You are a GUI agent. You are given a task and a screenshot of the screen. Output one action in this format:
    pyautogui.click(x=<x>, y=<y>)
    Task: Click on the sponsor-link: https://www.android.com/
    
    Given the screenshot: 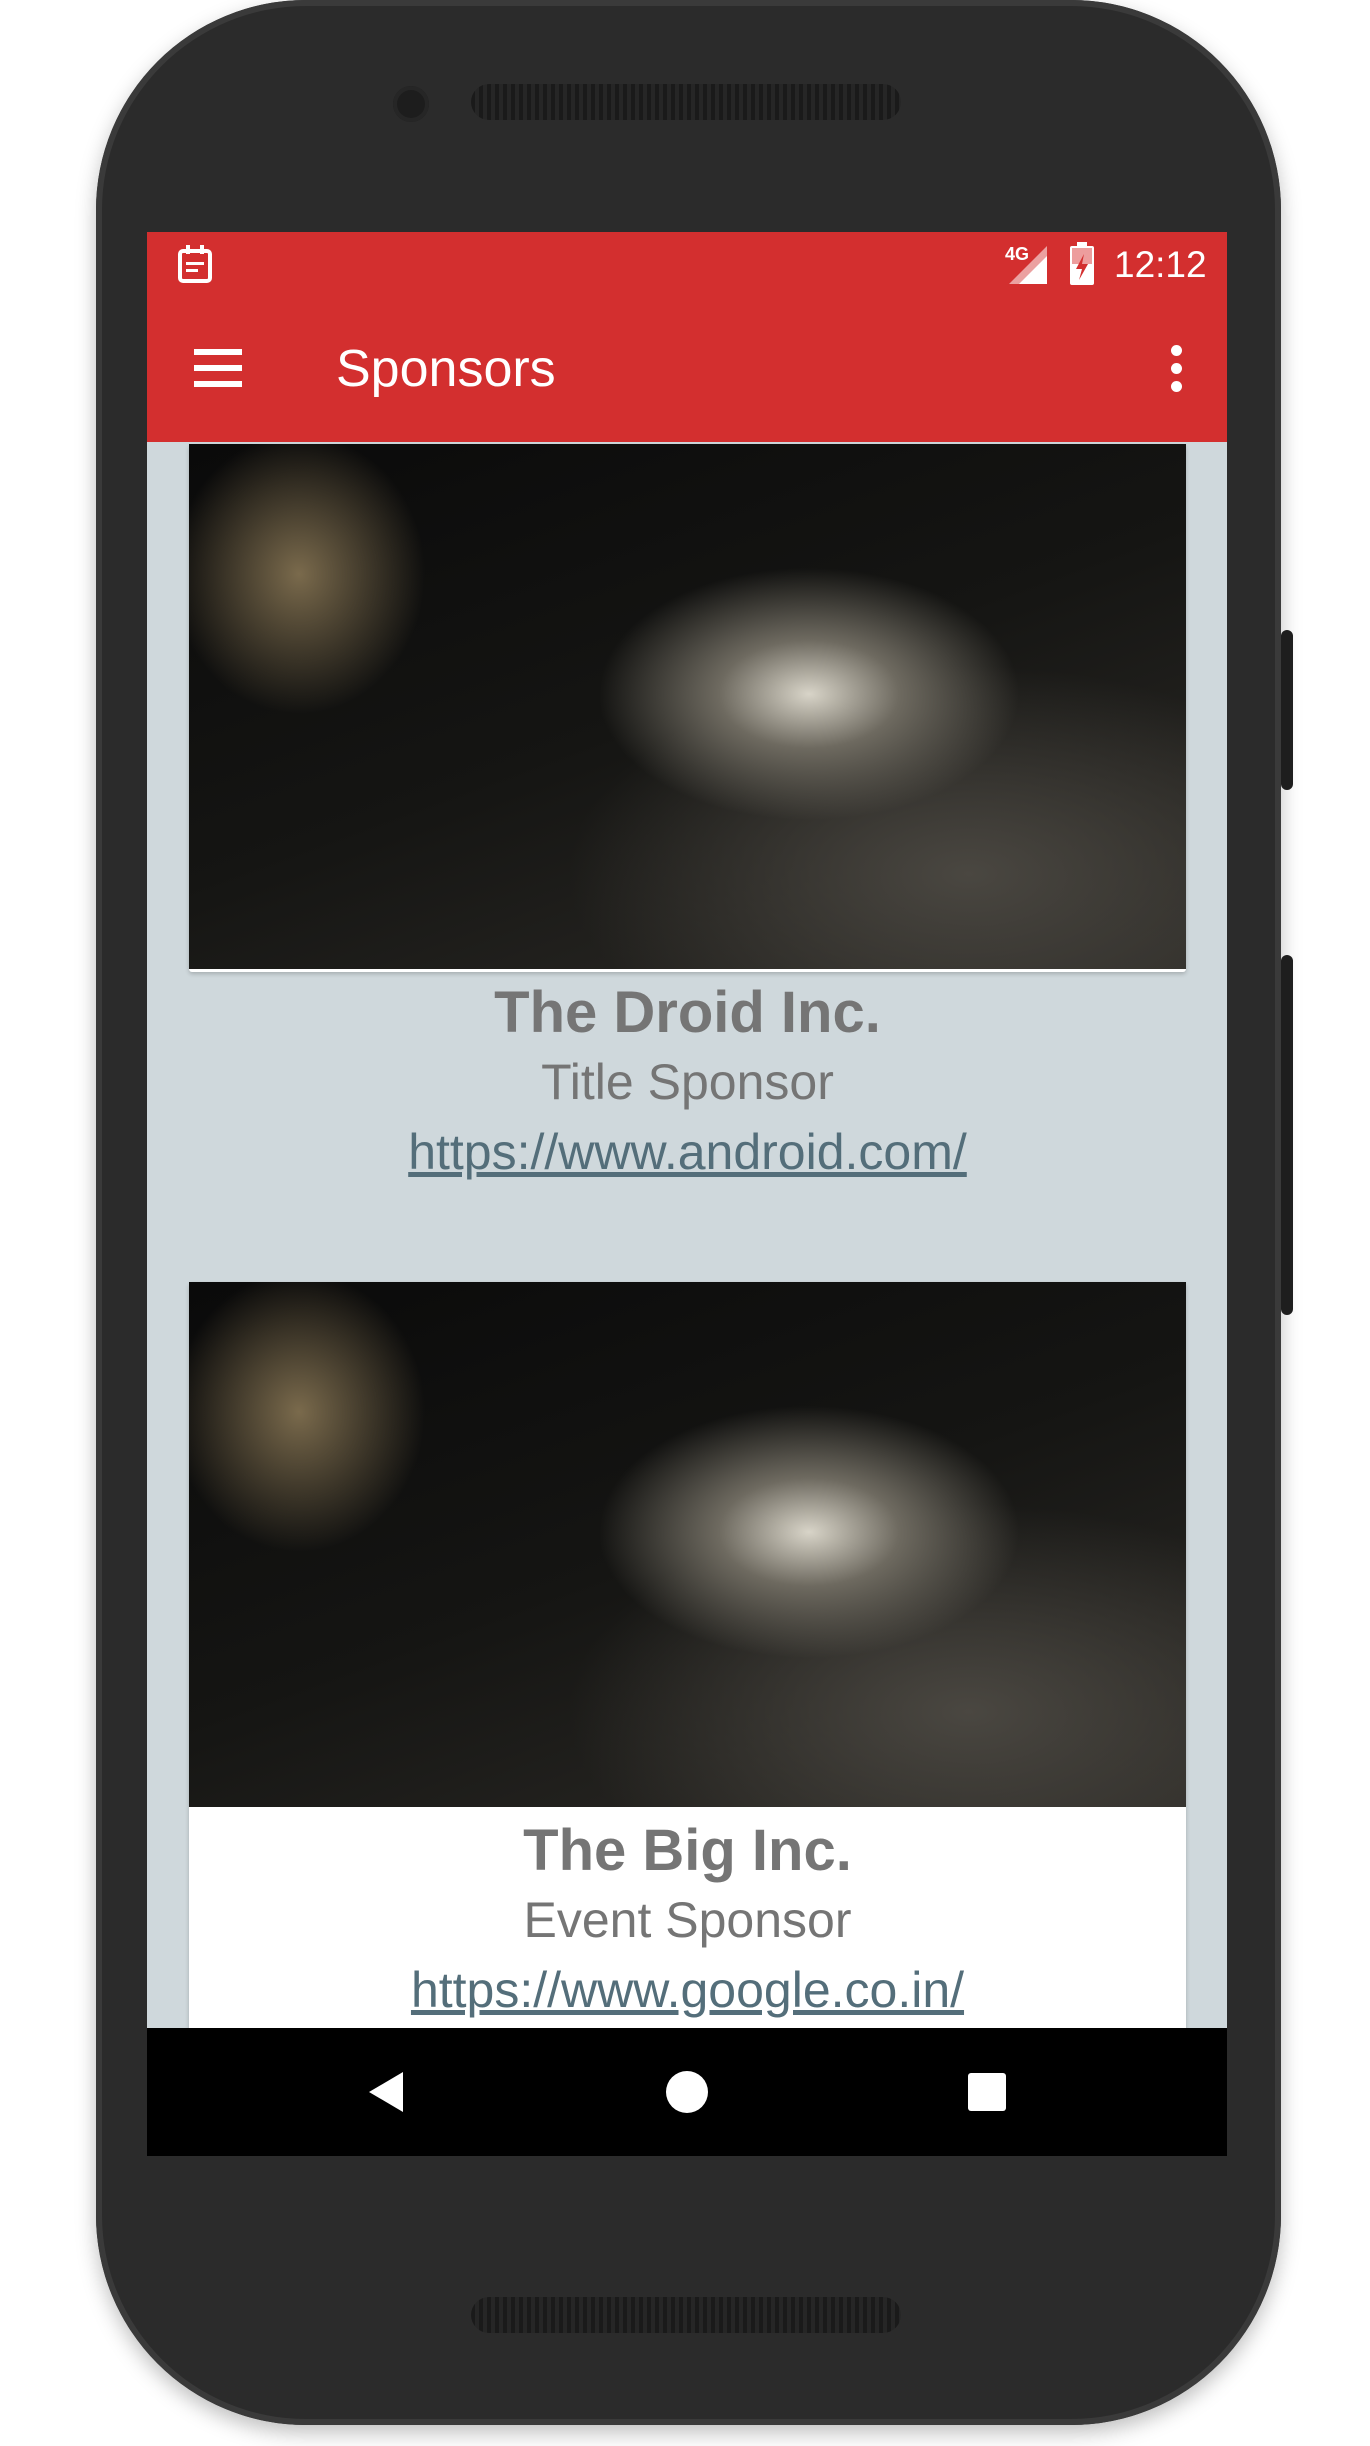 What is the action you would take?
    pyautogui.click(x=687, y=1152)
    